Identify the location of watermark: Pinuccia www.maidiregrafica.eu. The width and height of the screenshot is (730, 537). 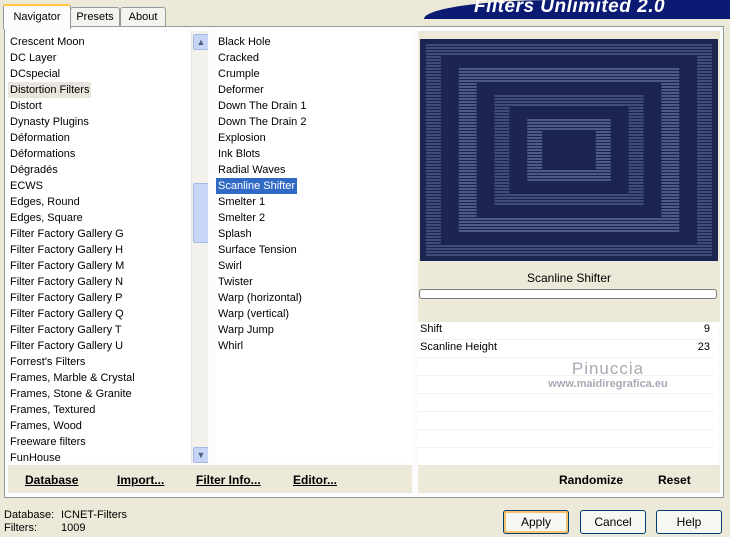
(608, 374).